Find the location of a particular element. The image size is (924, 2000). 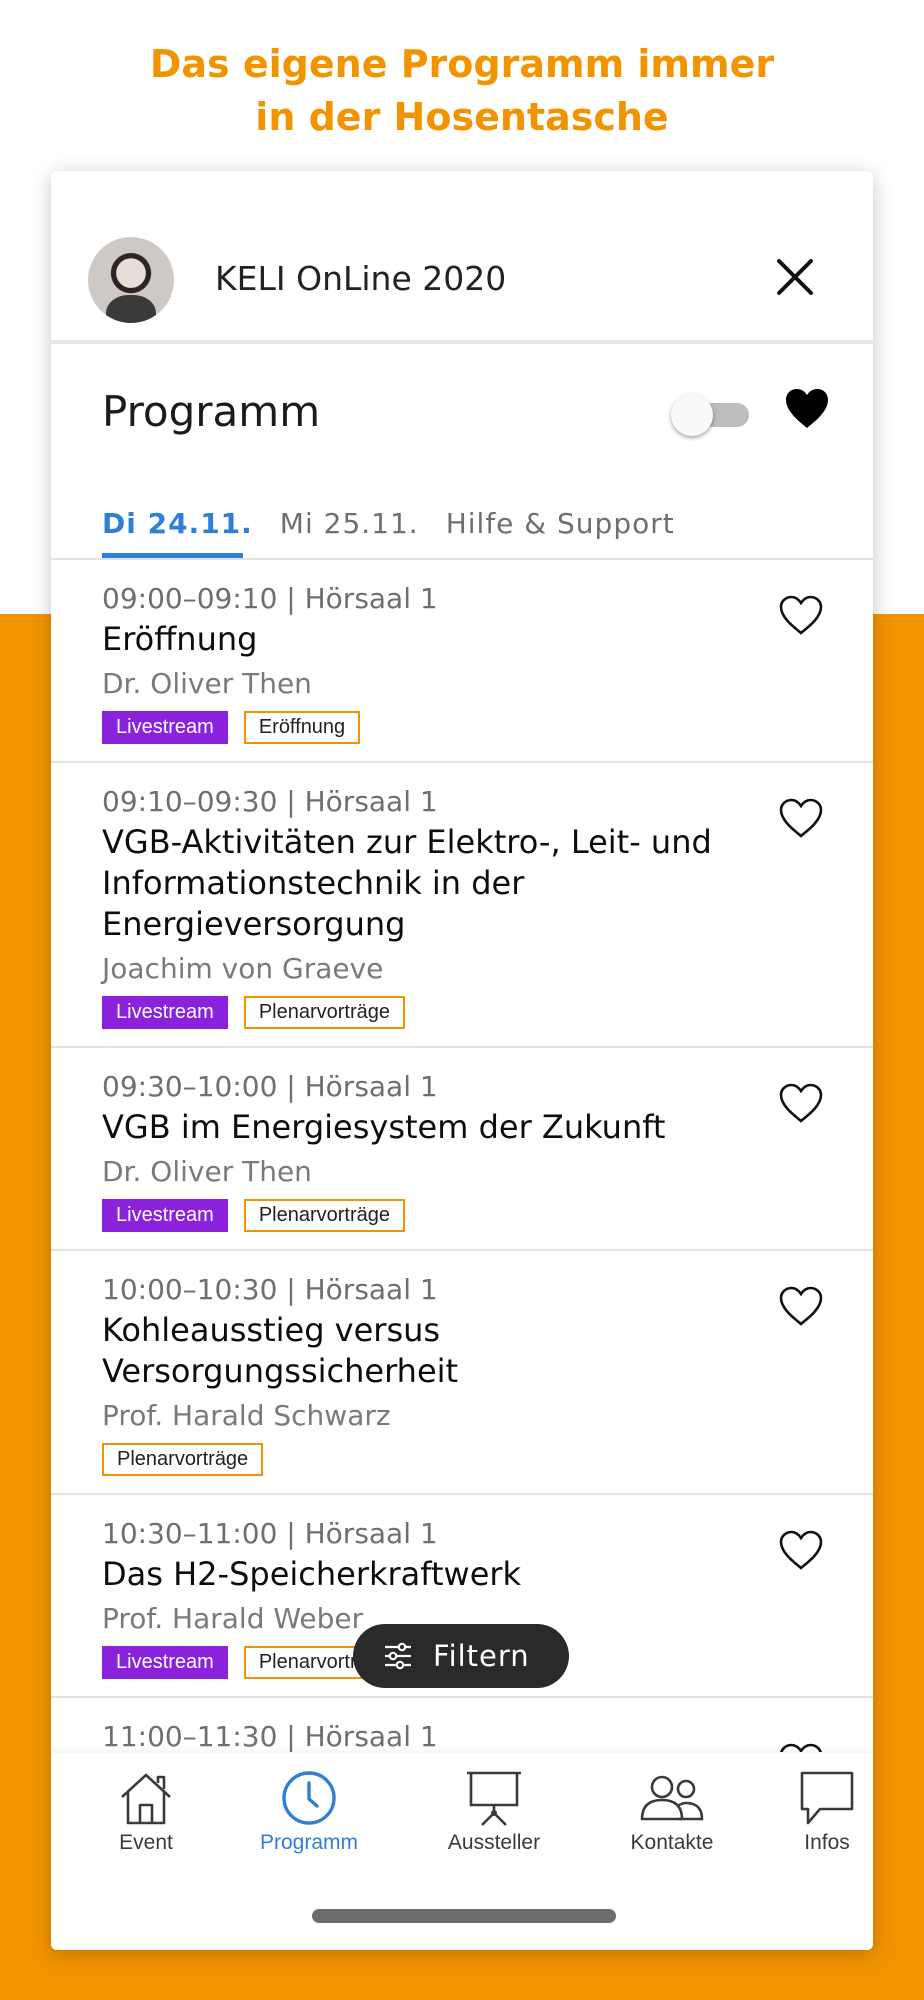

session-tags: Plenarvorträge is located at coordinates (487, 1459).